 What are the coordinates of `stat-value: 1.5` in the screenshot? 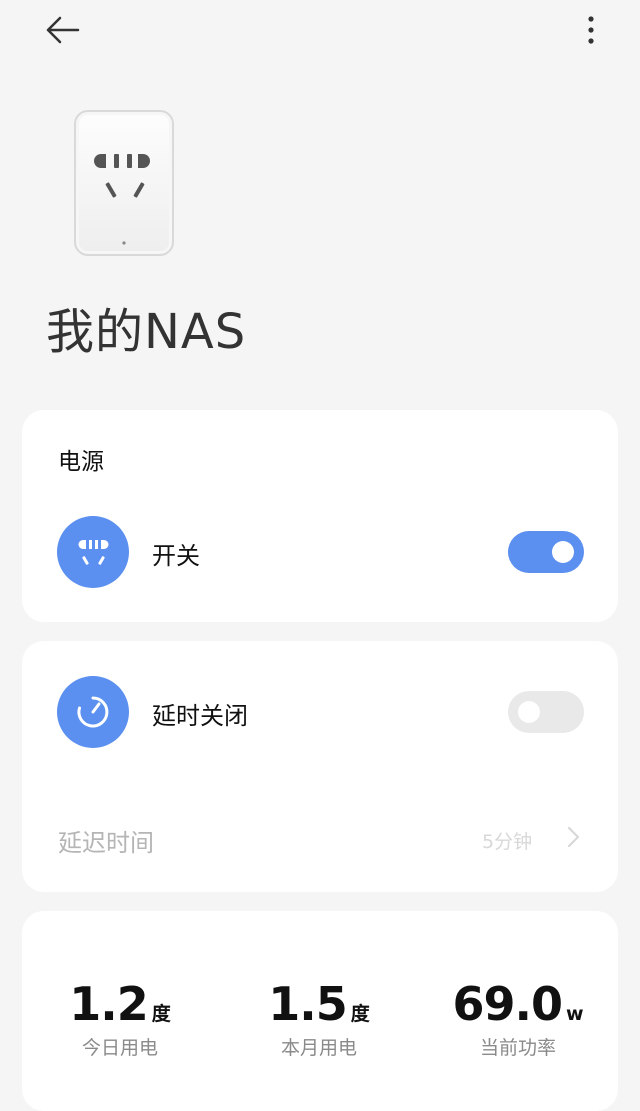 It's located at (307, 1004).